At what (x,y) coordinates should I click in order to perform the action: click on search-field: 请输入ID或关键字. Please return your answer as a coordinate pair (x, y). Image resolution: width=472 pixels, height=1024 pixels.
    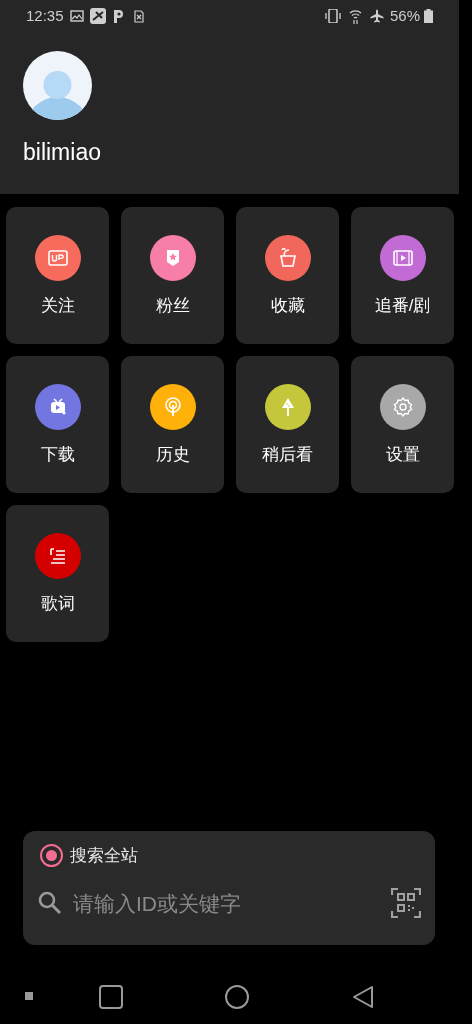
    Looking at the image, I should click on (232, 903).